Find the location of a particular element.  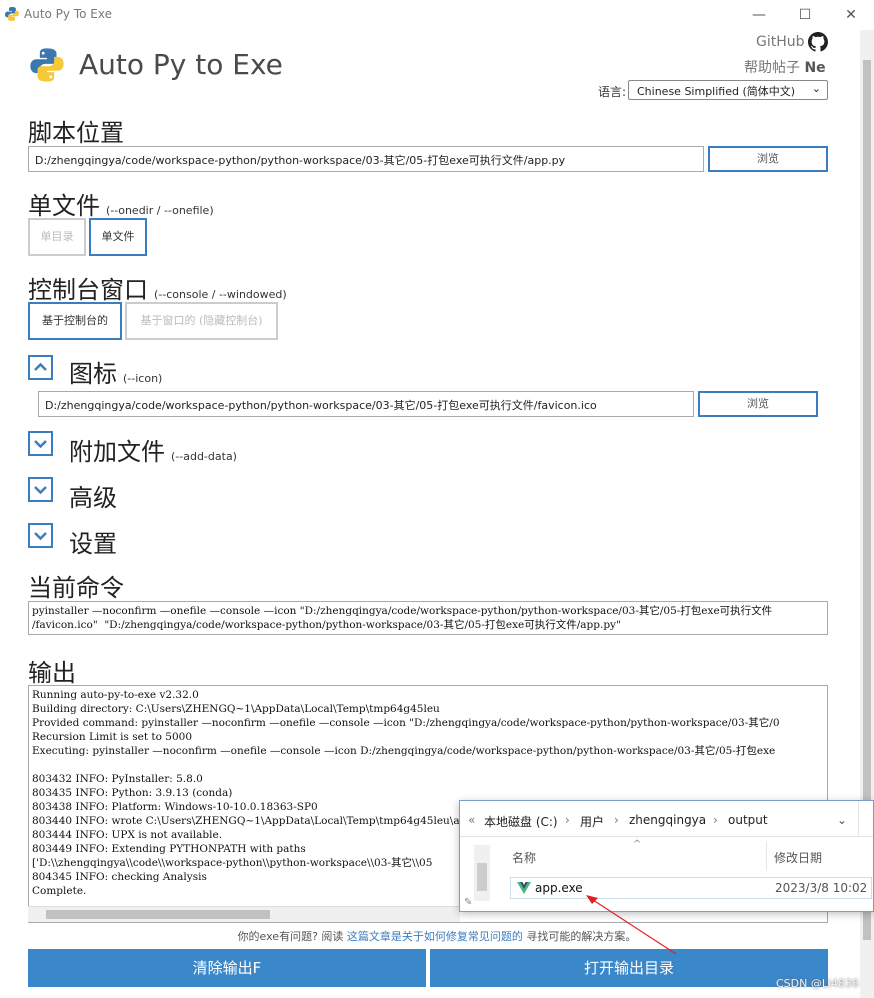

icon-heading: 图标 (--icon) is located at coordinates (115, 371).